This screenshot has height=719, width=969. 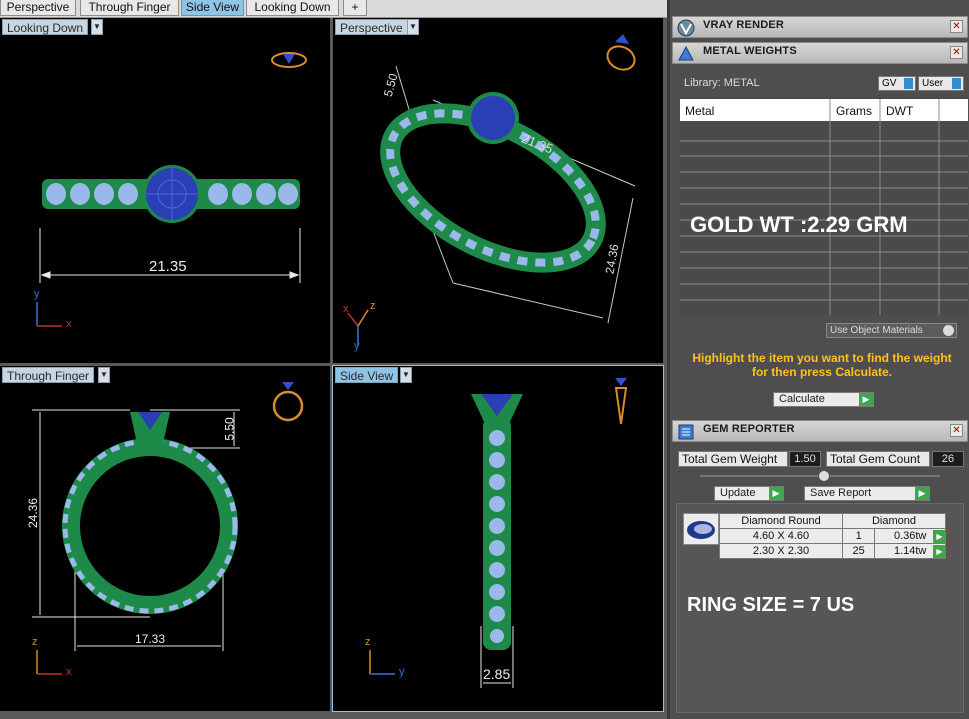 I want to click on shank-width-dimension: 2.85, so click(x=497, y=674).